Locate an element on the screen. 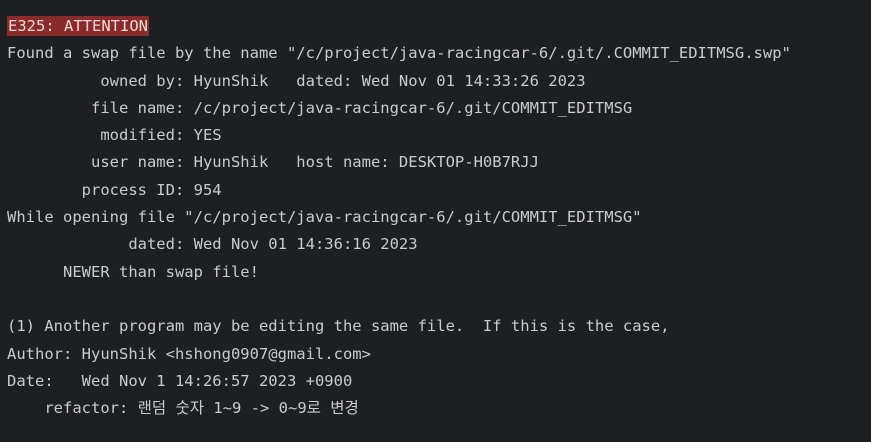 This screenshot has width=871, height=442. error-attention-label: E325: ATTENTION is located at coordinates (78, 26).